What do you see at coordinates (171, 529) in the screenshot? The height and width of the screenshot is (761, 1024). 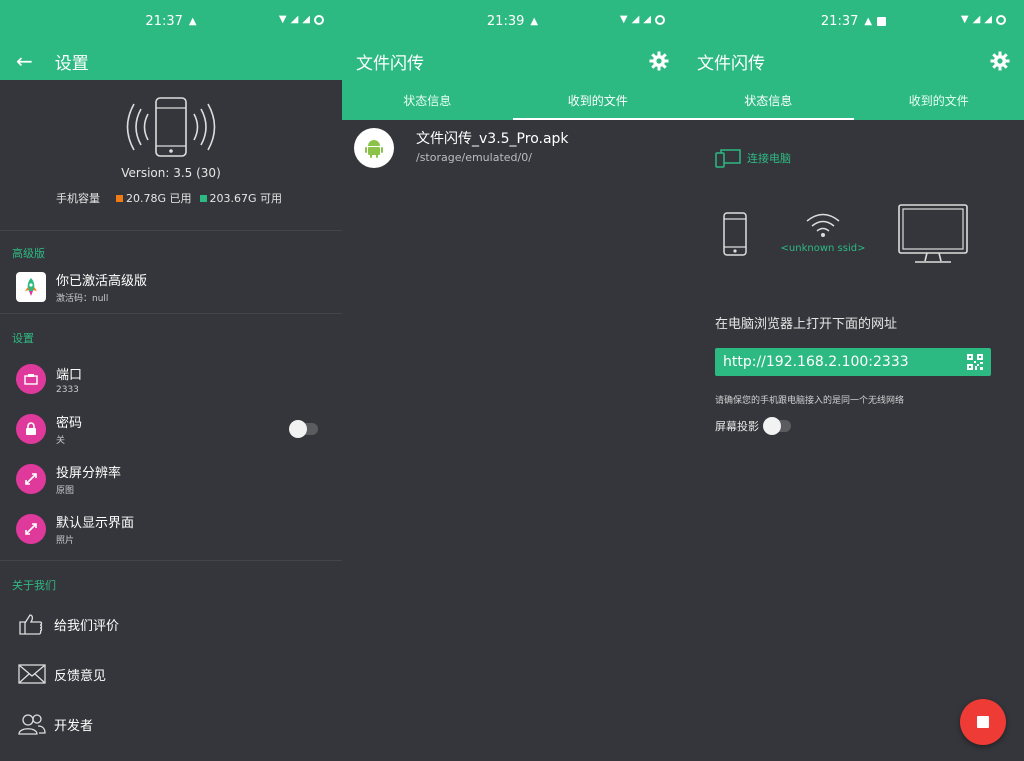 I see `setting-default-view-row: 默认显示界面 照片` at bounding box center [171, 529].